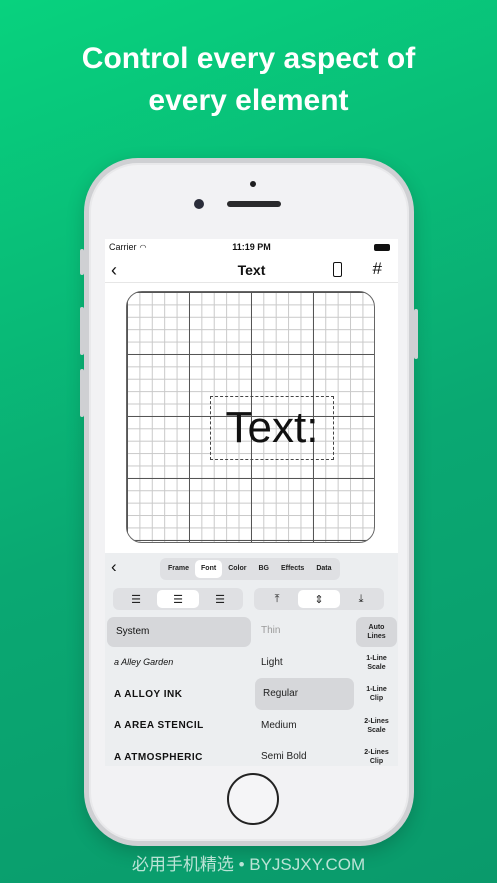 This screenshot has width=497, height=883. Describe the element at coordinates (292, 569) in the screenshot. I see `tab-effects: Effects` at that location.